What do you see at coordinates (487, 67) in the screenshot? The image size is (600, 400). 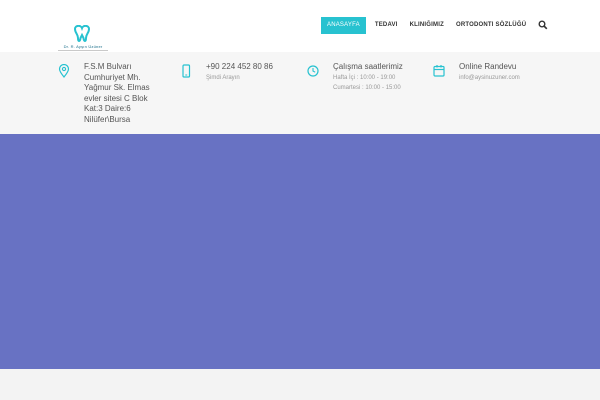 I see `appointment-title: Online Randevu` at bounding box center [487, 67].